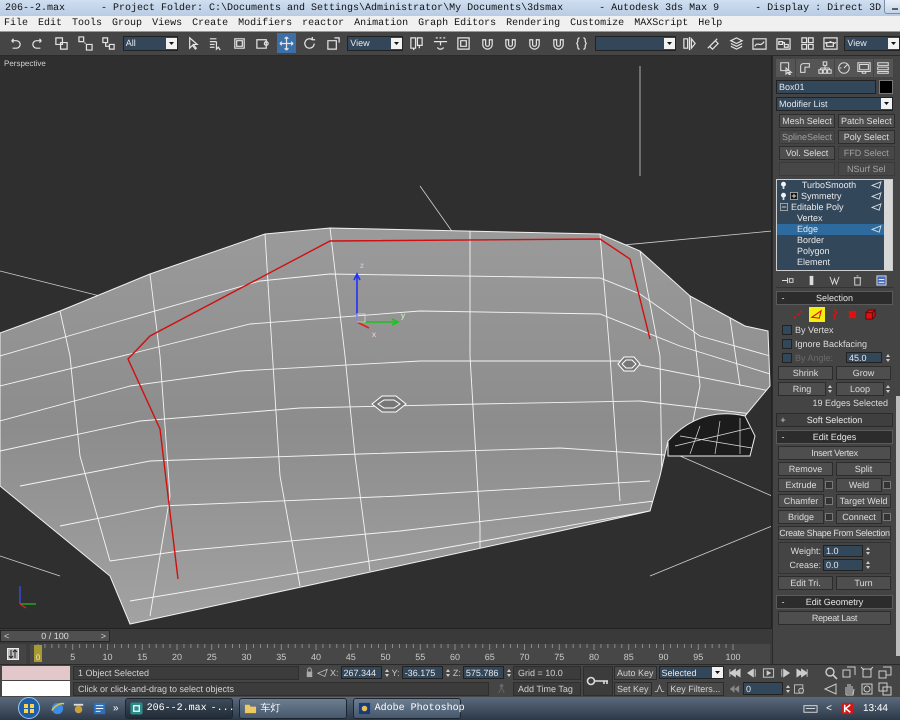 This screenshot has width=900, height=720. What do you see at coordinates (734, 673) in the screenshot?
I see `go-to-start-icon` at bounding box center [734, 673].